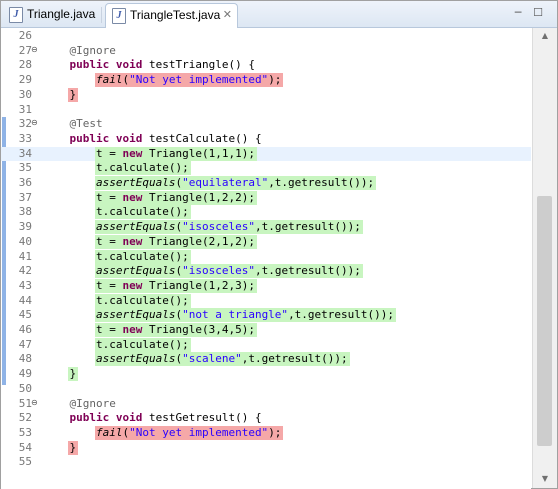 The height and width of the screenshot is (489, 558). What do you see at coordinates (266, 447) in the screenshot?
I see `code-line: 54 }` at bounding box center [266, 447].